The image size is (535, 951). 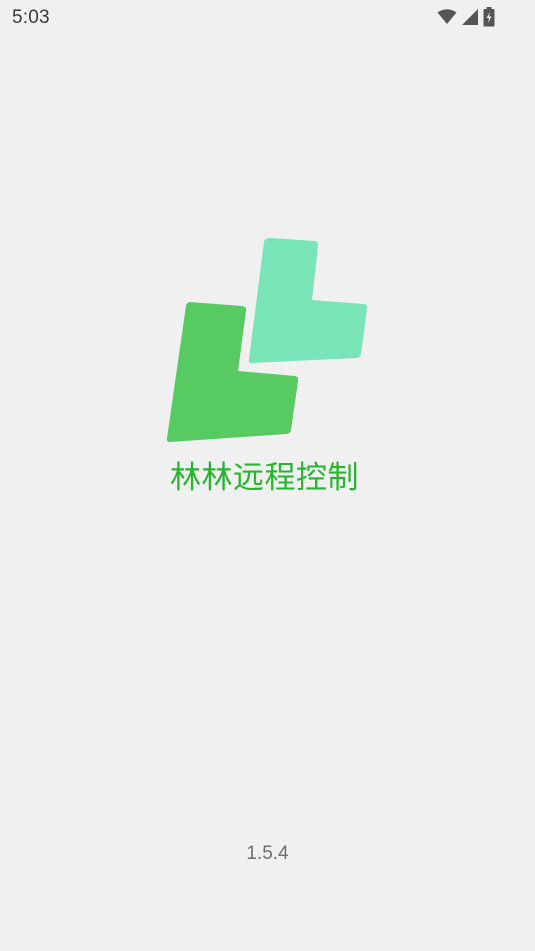 I want to click on wifi-icon, so click(x=447, y=17).